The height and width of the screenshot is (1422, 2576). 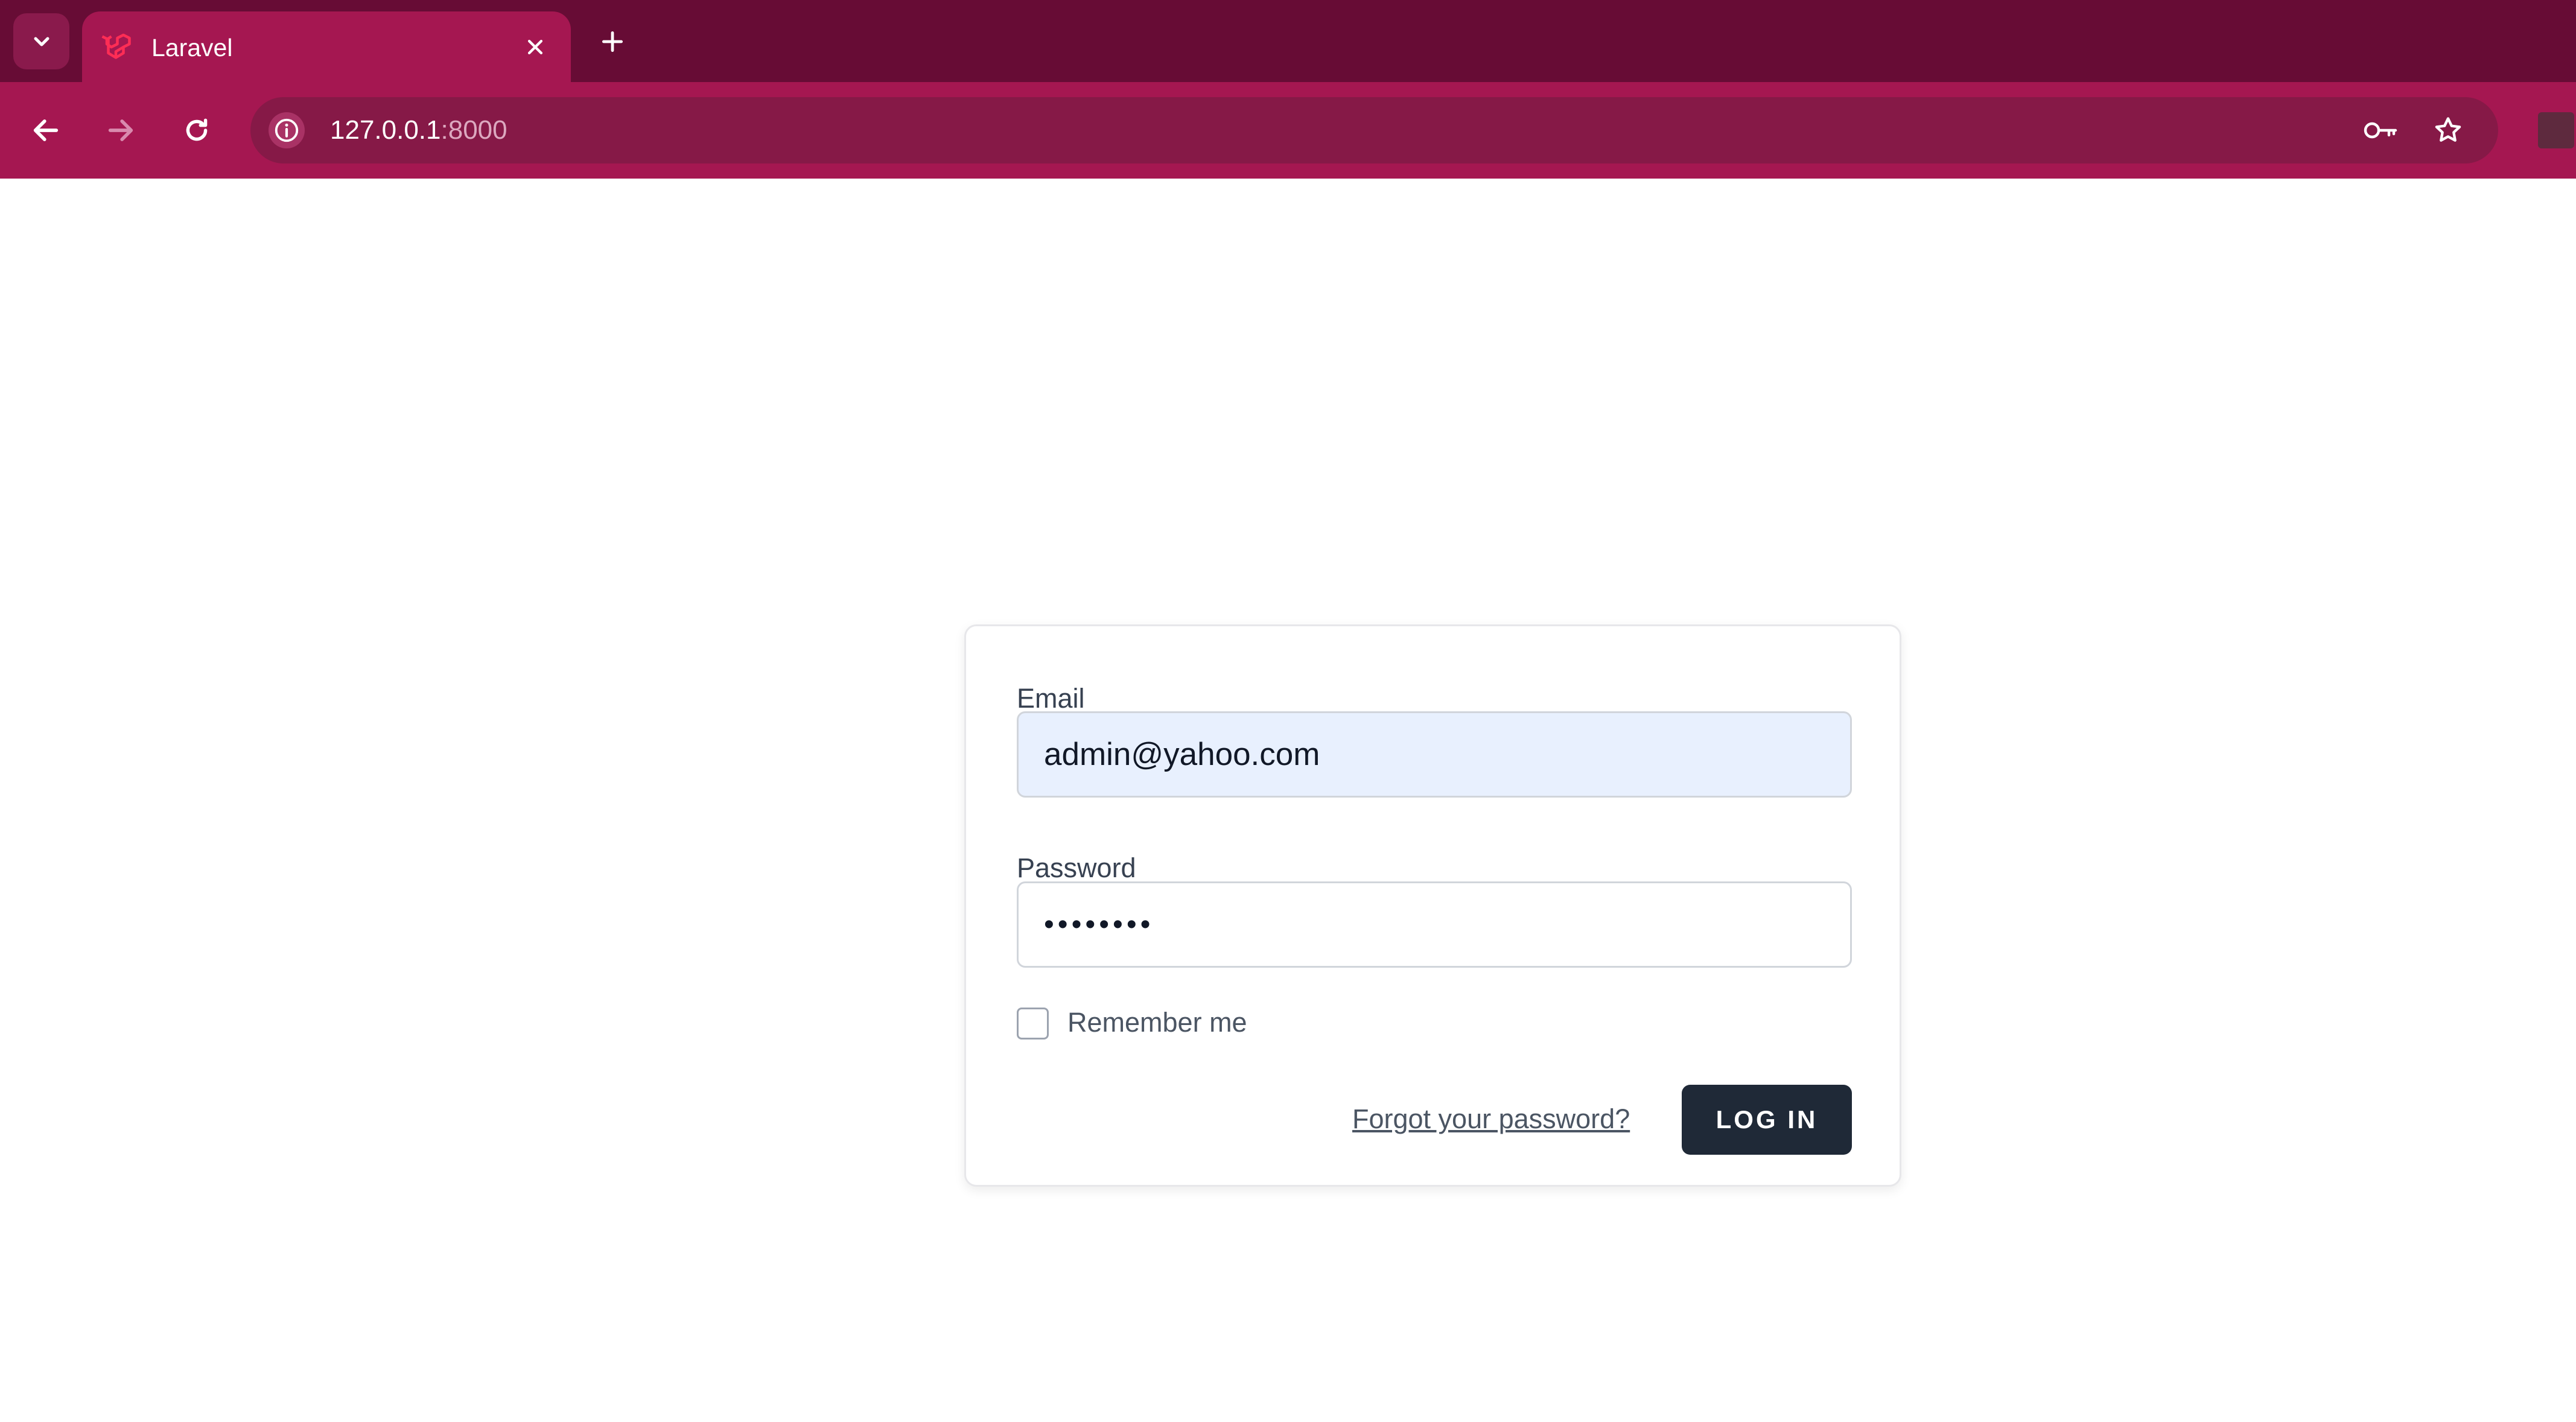 I want to click on login-button: LOG IN, so click(x=1767, y=1120).